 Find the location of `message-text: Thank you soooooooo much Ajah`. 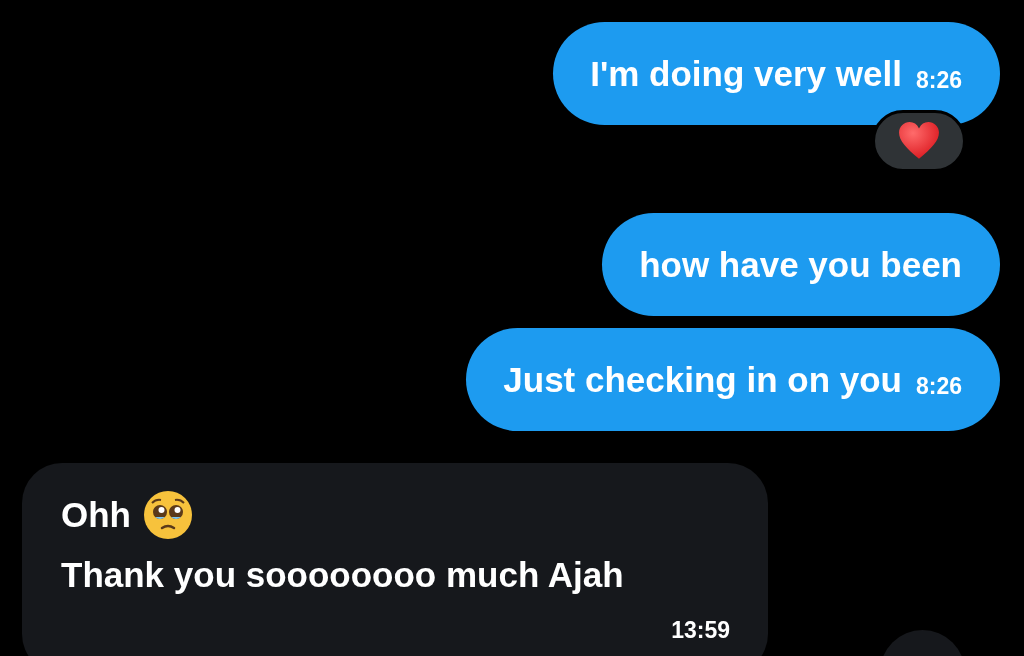

message-text: Thank you soooooooo much Ajah is located at coordinates (342, 575).